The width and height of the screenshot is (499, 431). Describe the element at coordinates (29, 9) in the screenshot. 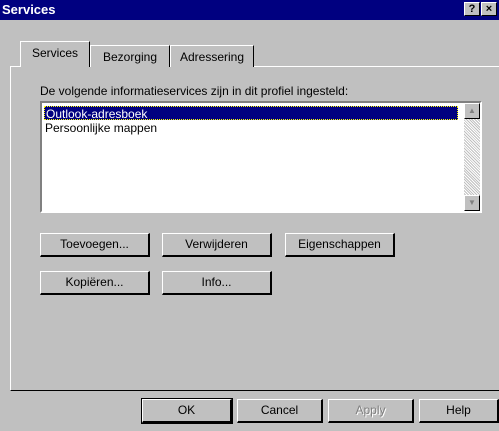

I see `window-title: Services` at that location.